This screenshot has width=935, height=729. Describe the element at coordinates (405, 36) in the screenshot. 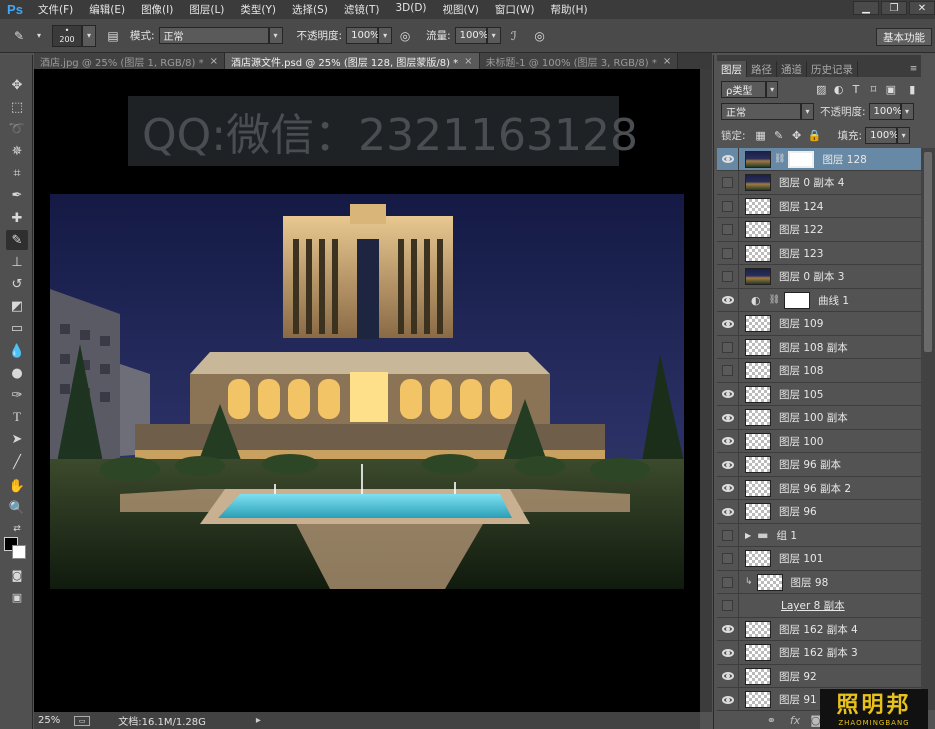

I see `pressure-opacity-icon: ◎` at that location.